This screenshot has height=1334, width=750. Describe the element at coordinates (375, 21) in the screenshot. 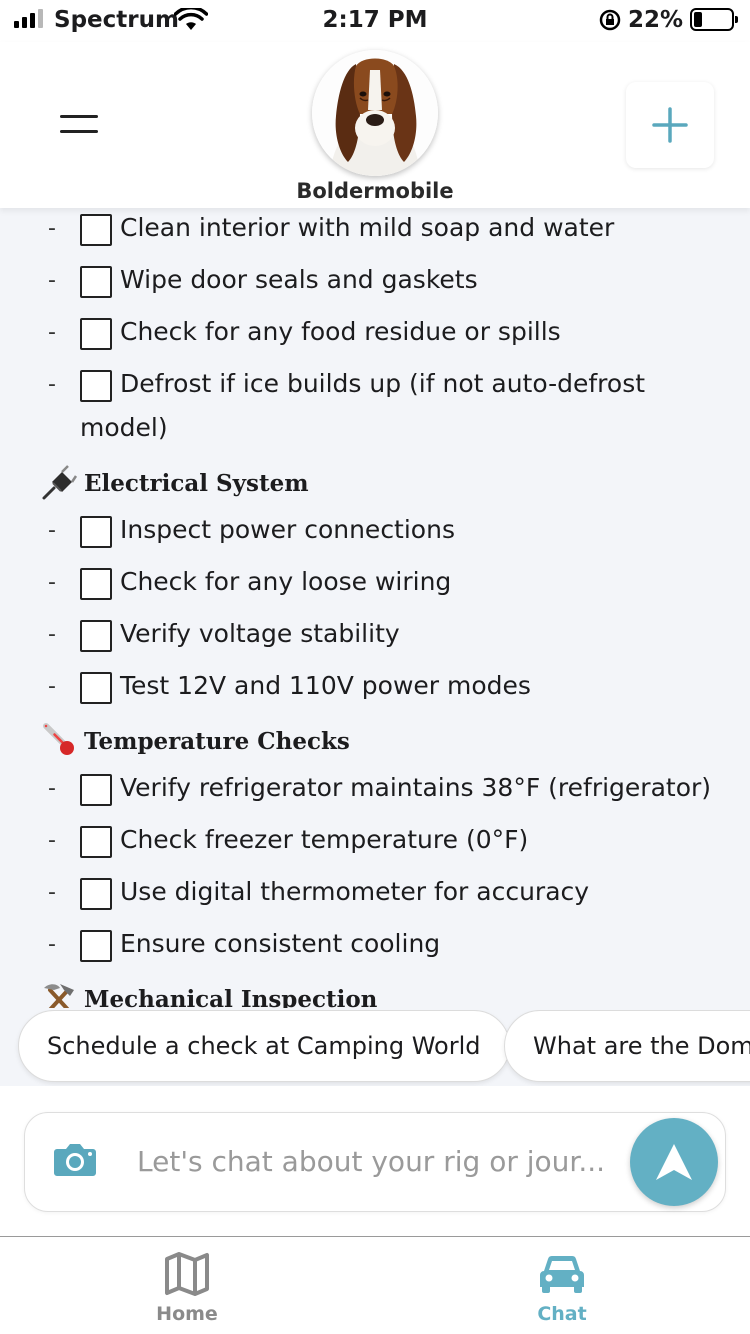

I see `status-bar: Spectrum 2:17 PM 22%` at that location.